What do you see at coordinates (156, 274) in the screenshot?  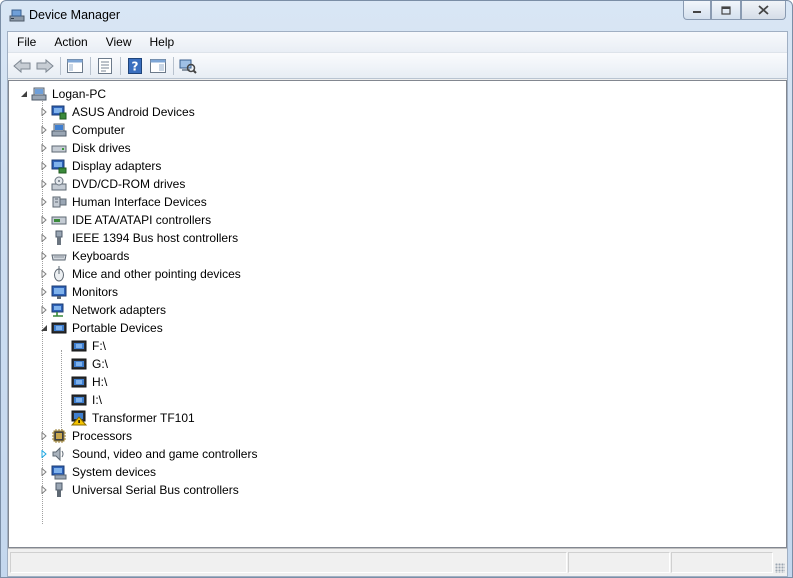 I see `tree-category-label: Mice and other pointing devices` at bounding box center [156, 274].